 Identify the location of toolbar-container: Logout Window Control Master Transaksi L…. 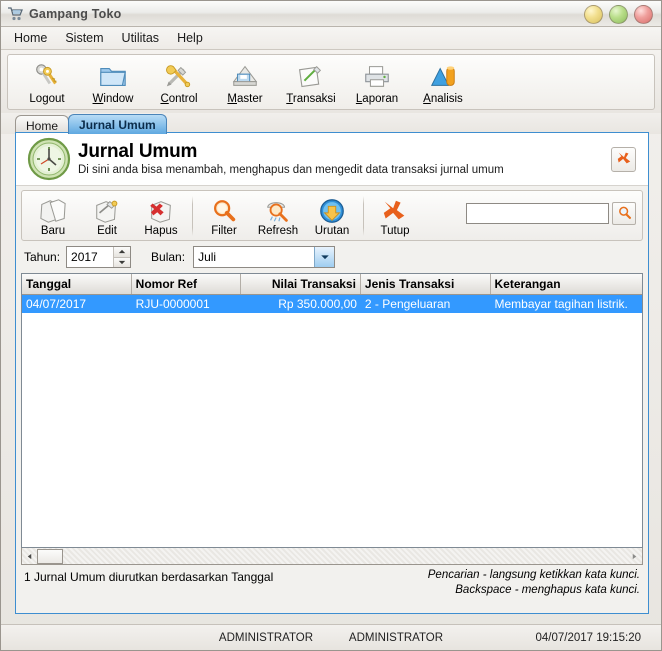
(331, 81).